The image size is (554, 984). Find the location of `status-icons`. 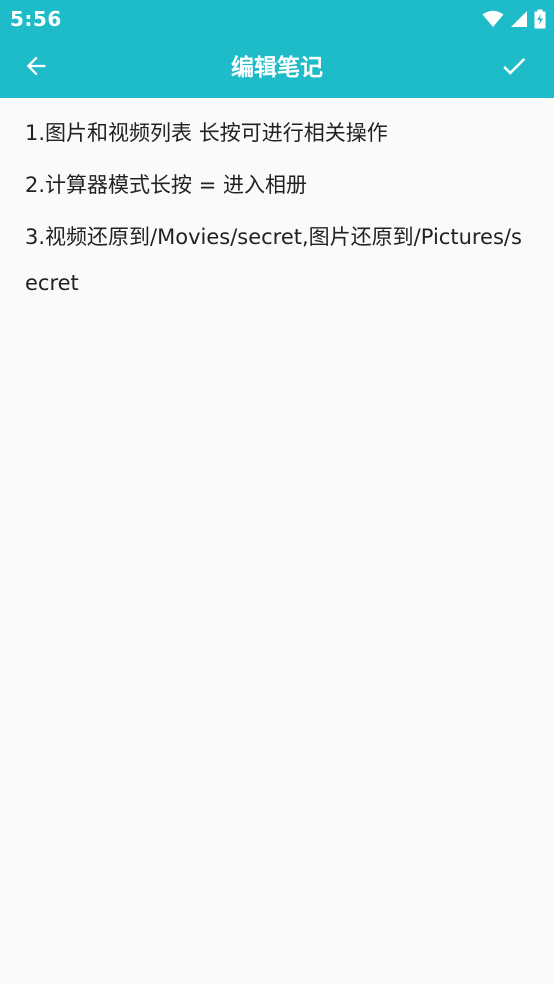

status-icons is located at coordinates (514, 19).